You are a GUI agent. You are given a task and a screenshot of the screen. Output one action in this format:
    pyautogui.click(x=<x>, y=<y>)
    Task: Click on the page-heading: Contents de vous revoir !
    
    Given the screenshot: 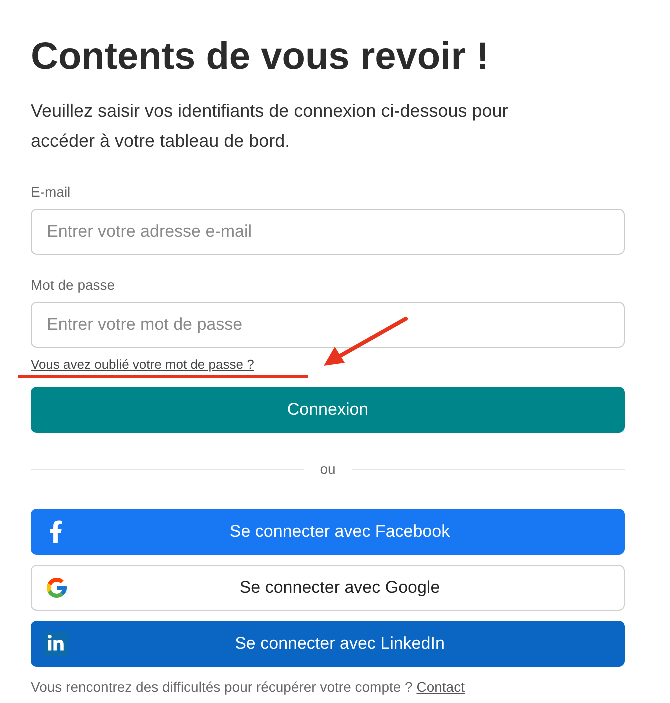 What is the action you would take?
    pyautogui.click(x=260, y=57)
    